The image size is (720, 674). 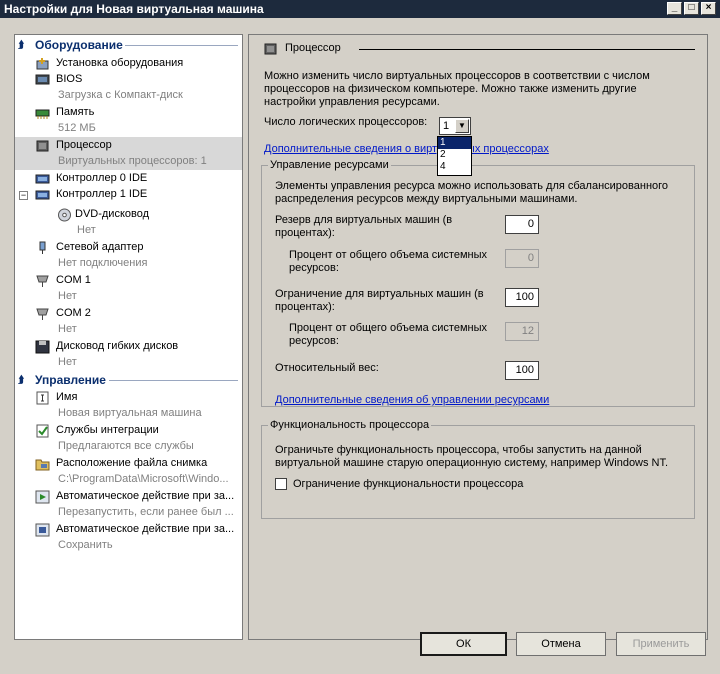 What do you see at coordinates (454, 143) in the screenshot?
I see `dropdown-option: 1` at bounding box center [454, 143].